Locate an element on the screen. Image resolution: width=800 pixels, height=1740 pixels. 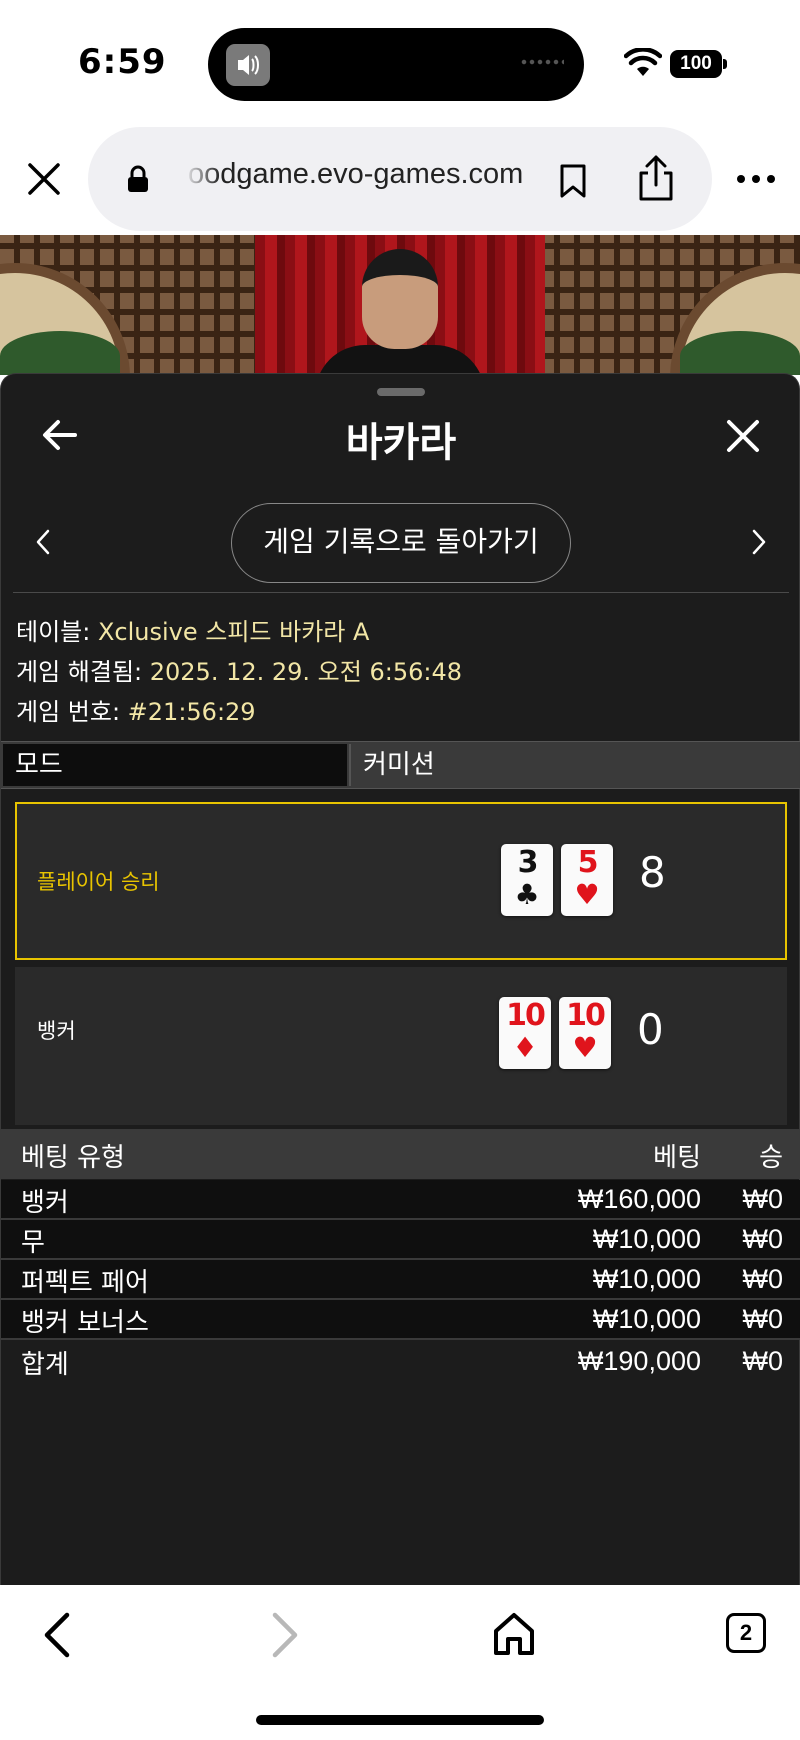
bonsai-left is located at coordinates (60, 353).